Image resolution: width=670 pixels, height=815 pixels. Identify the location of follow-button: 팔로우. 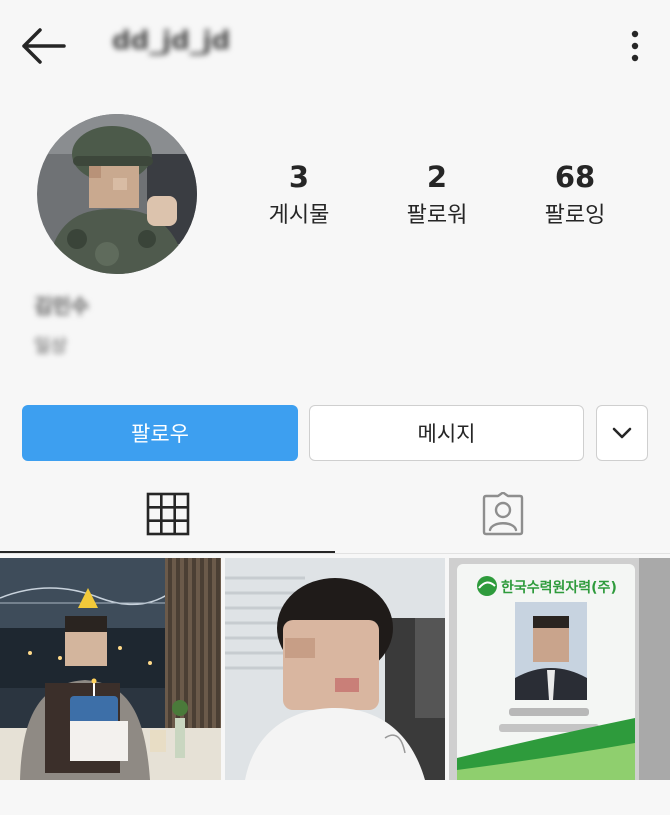
(160, 433).